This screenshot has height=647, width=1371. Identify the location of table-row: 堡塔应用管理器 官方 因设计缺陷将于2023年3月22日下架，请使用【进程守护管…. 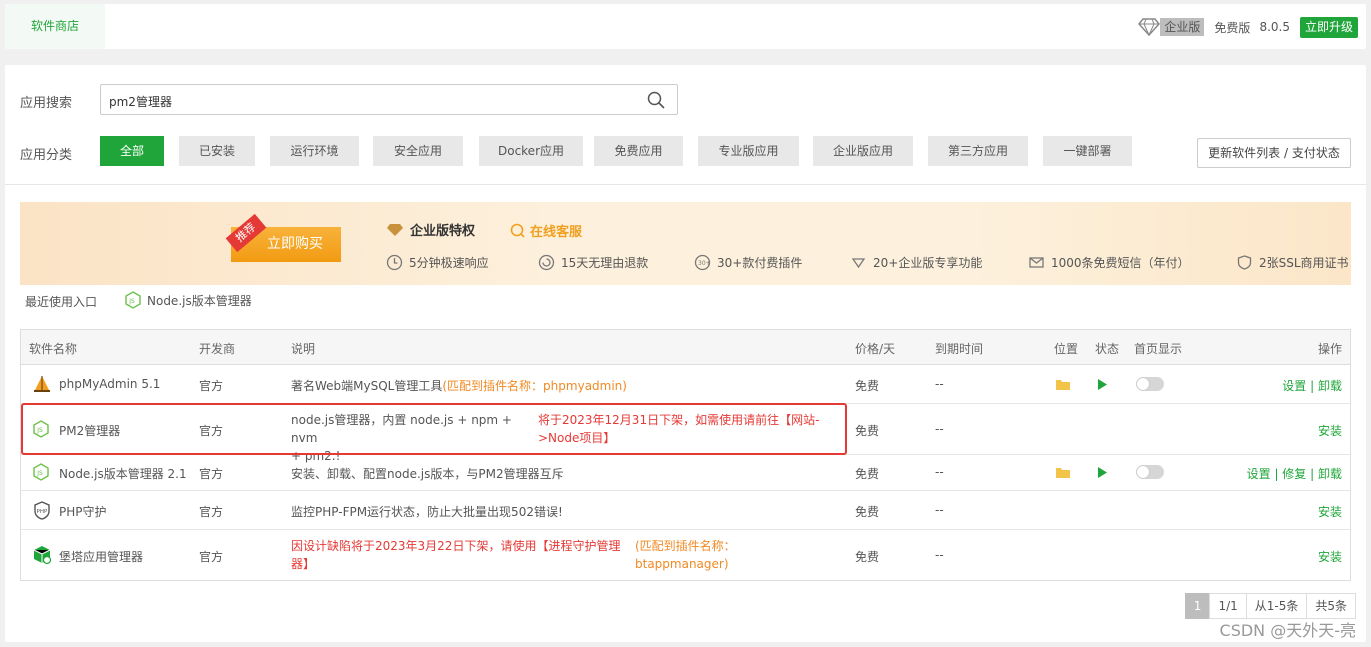
(685, 555).